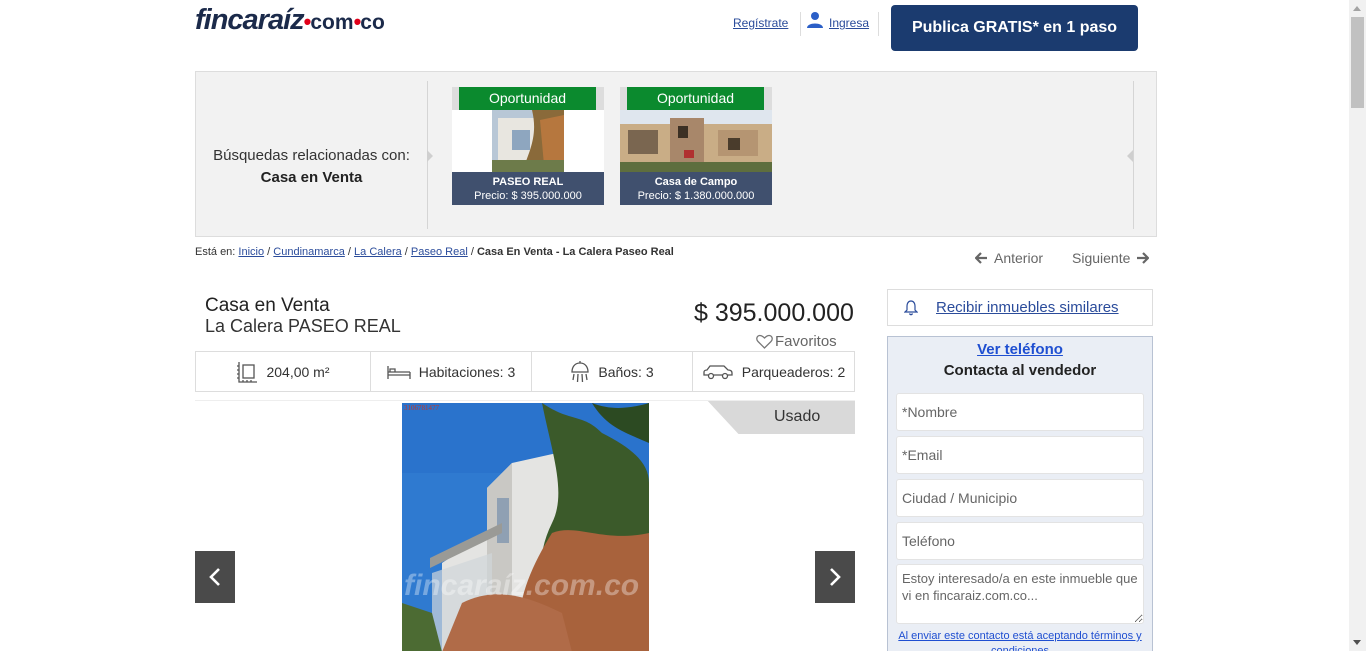 This screenshot has width=1366, height=651. I want to click on user-icon, so click(815, 20).